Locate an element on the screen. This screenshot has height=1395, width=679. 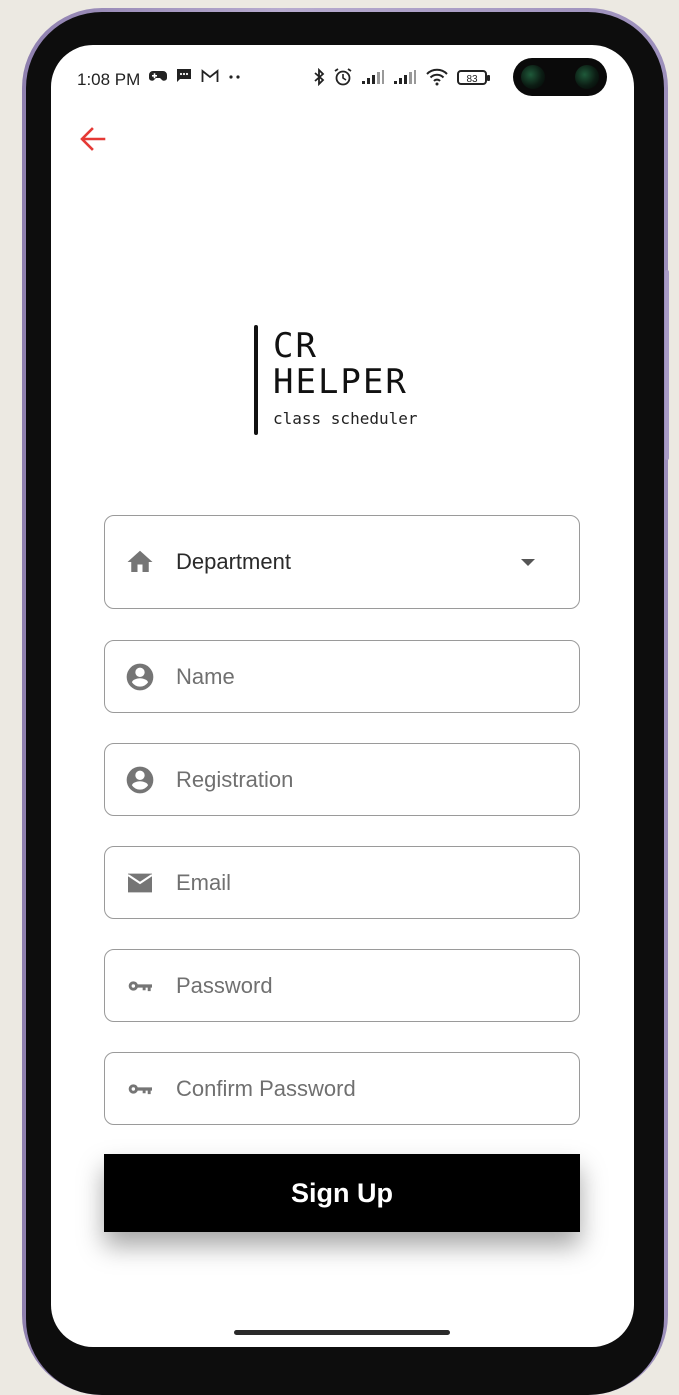
chevron-down-icon is located at coordinates (528, 562).